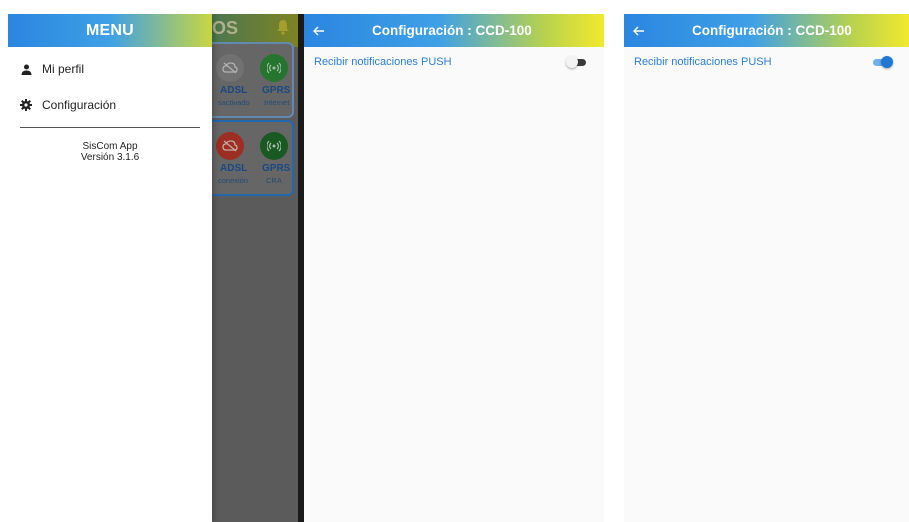  I want to click on drawer-item-mi-perfil: Mi perfil, so click(110, 69).